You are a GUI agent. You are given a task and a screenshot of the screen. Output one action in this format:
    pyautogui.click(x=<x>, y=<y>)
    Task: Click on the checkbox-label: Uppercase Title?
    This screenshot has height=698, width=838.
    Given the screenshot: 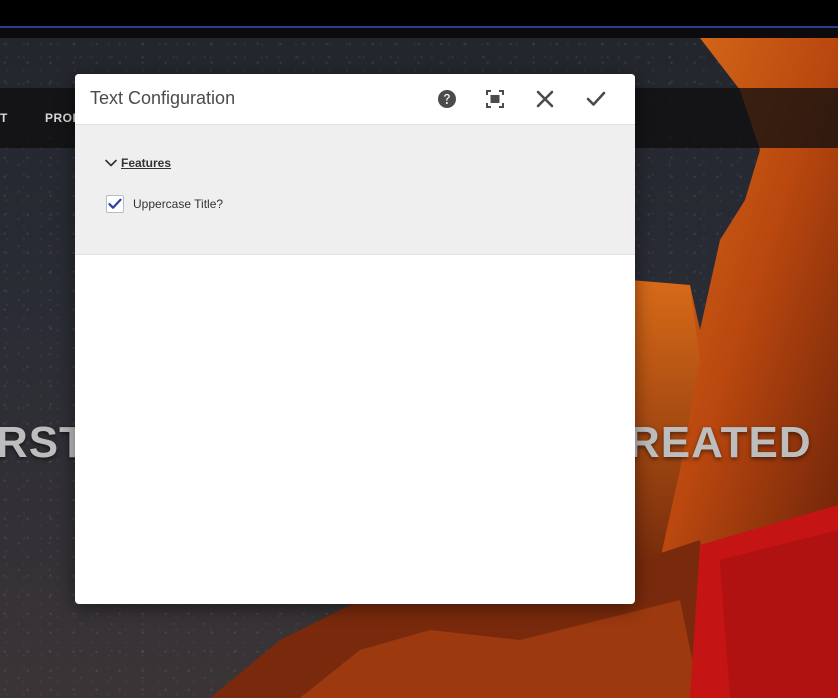 What is the action you would take?
    pyautogui.click(x=178, y=204)
    